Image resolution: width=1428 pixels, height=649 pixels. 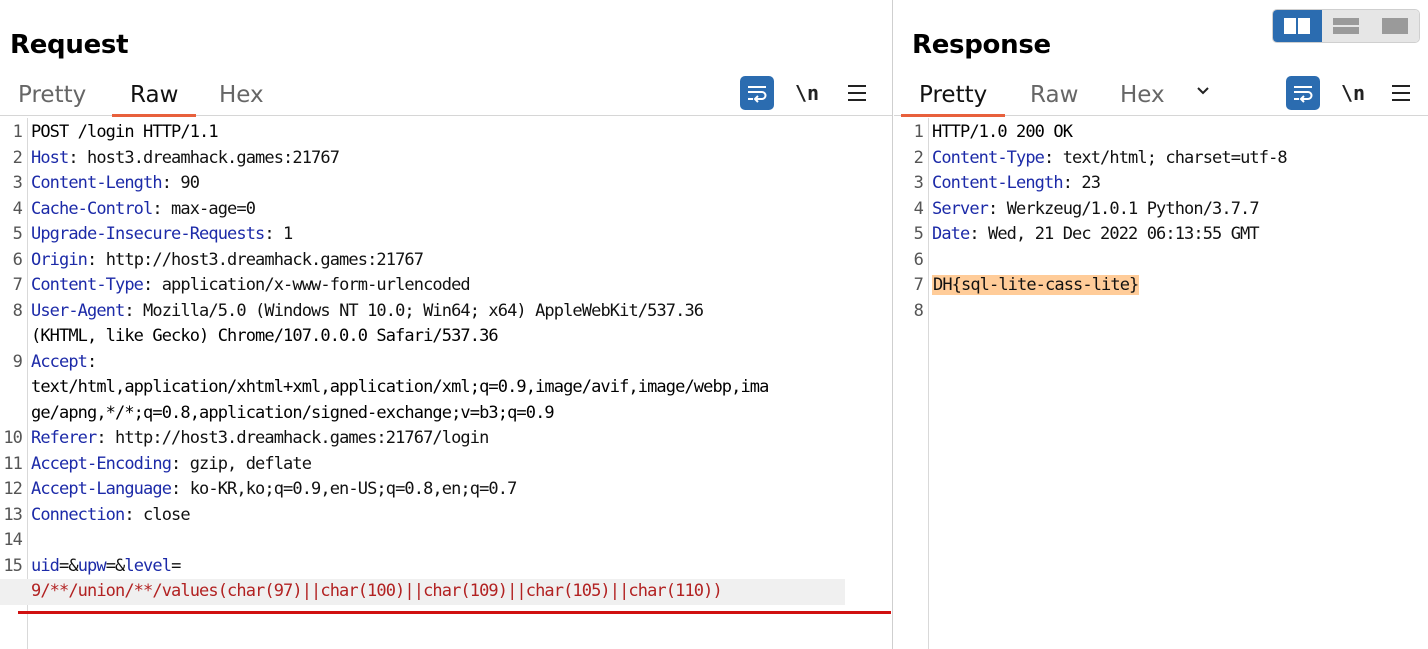 I want to click on code-line: 2 Content-Type: text/html; charset=utf-8, so click(x=1161, y=159).